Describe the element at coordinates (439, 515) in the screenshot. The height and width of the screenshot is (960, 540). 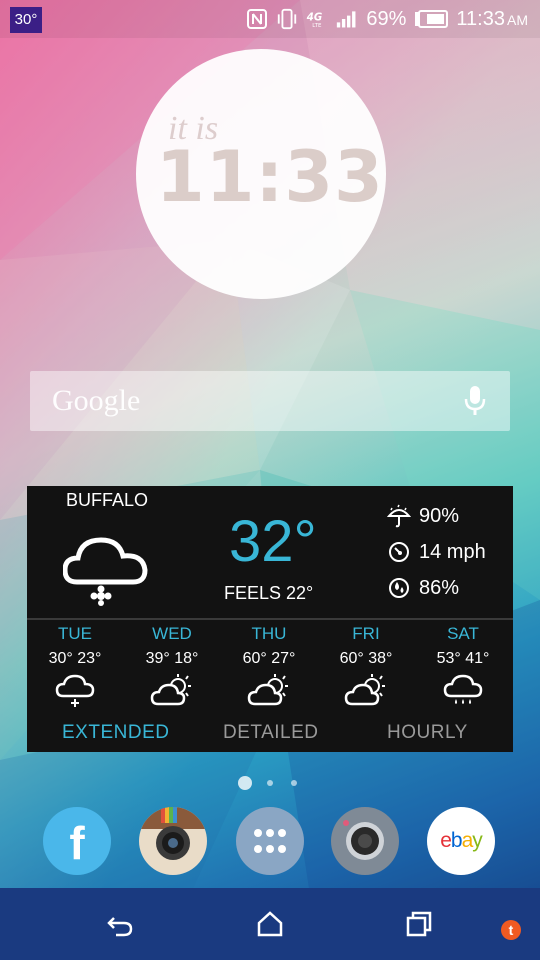
I see `precip-value: 90%` at that location.